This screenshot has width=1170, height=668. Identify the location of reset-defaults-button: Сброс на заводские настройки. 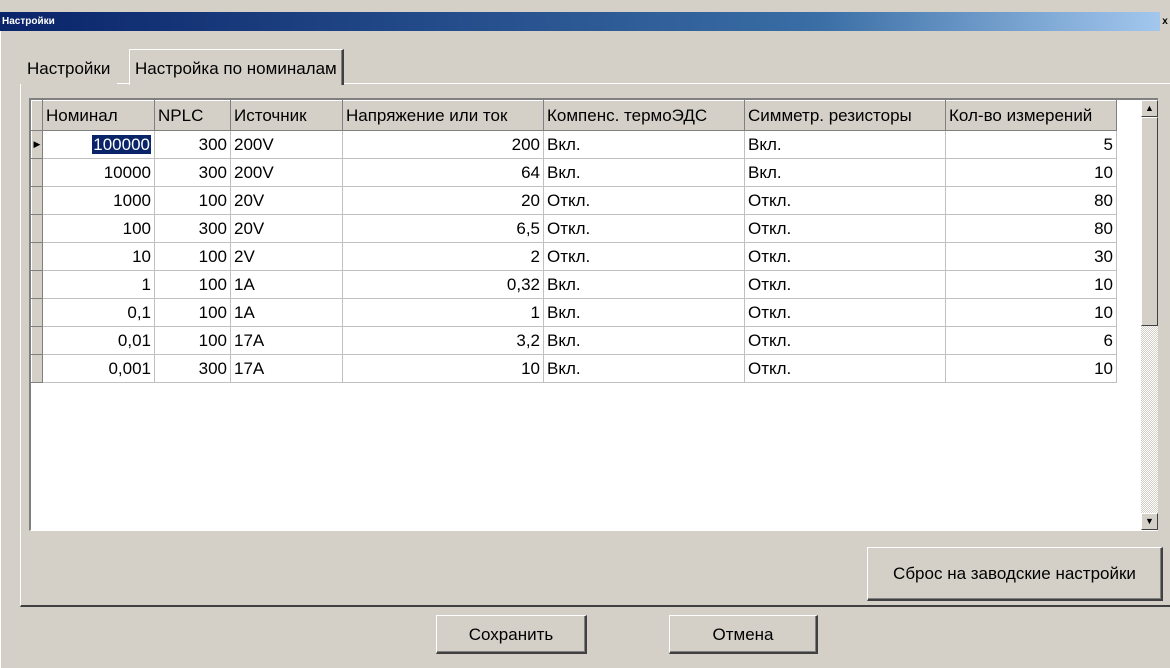
(1015, 574).